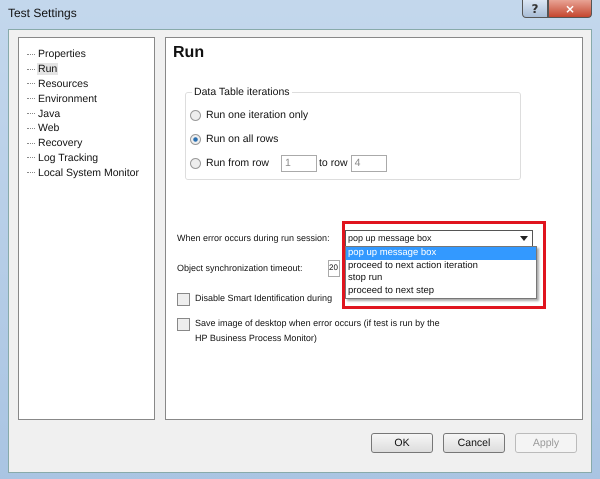  Describe the element at coordinates (254, 238) in the screenshot. I see `field-label: When error occurs during run session:` at that location.